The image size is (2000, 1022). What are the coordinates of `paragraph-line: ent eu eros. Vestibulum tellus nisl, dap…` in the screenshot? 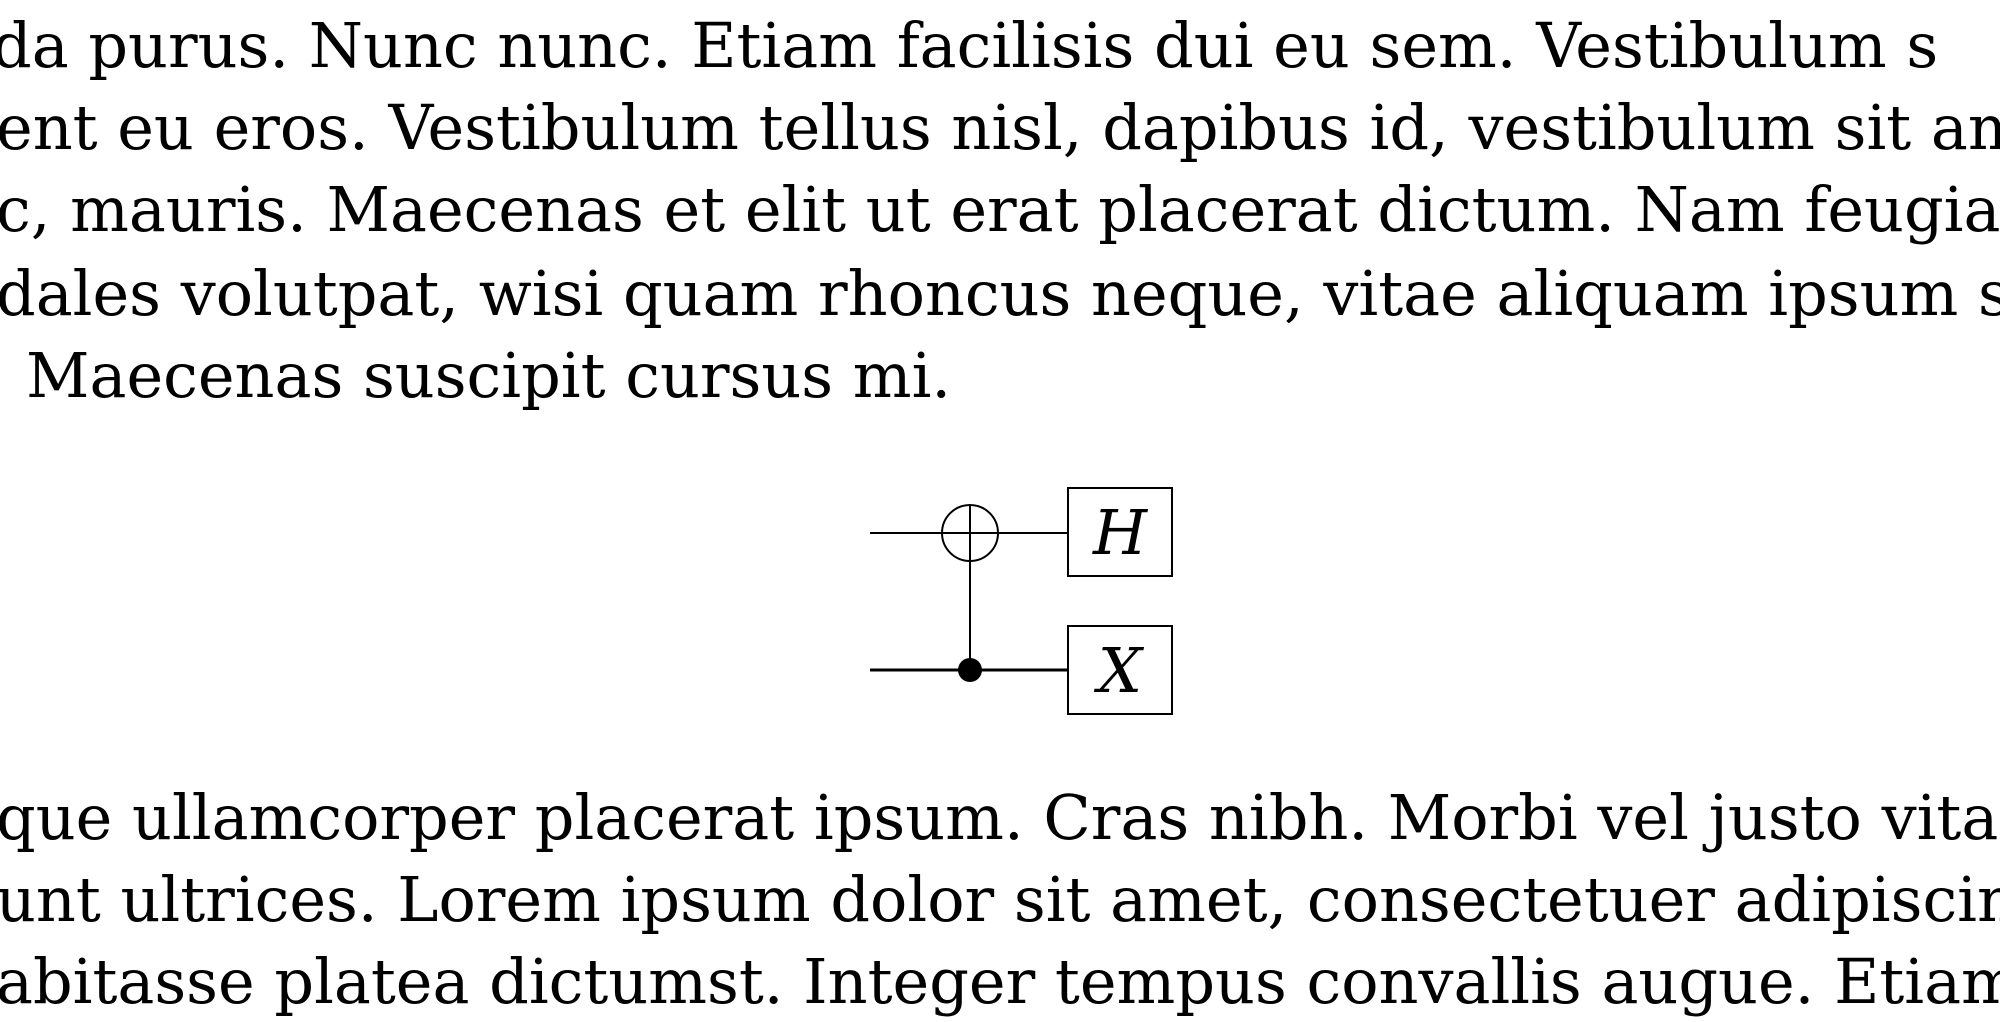 It's located at (1000, 127).